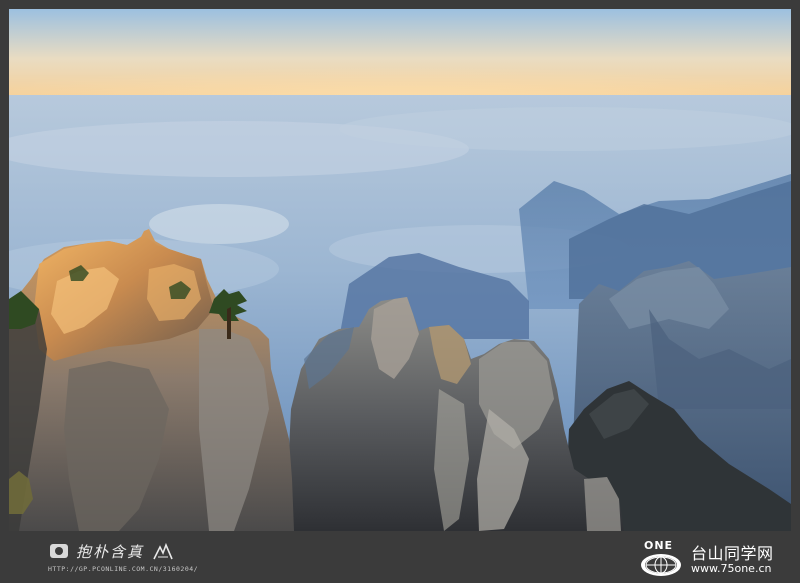 Image resolution: width=800 pixels, height=583 pixels. What do you see at coordinates (163, 551) in the screenshot?
I see `signature-mark-icon` at bounding box center [163, 551].